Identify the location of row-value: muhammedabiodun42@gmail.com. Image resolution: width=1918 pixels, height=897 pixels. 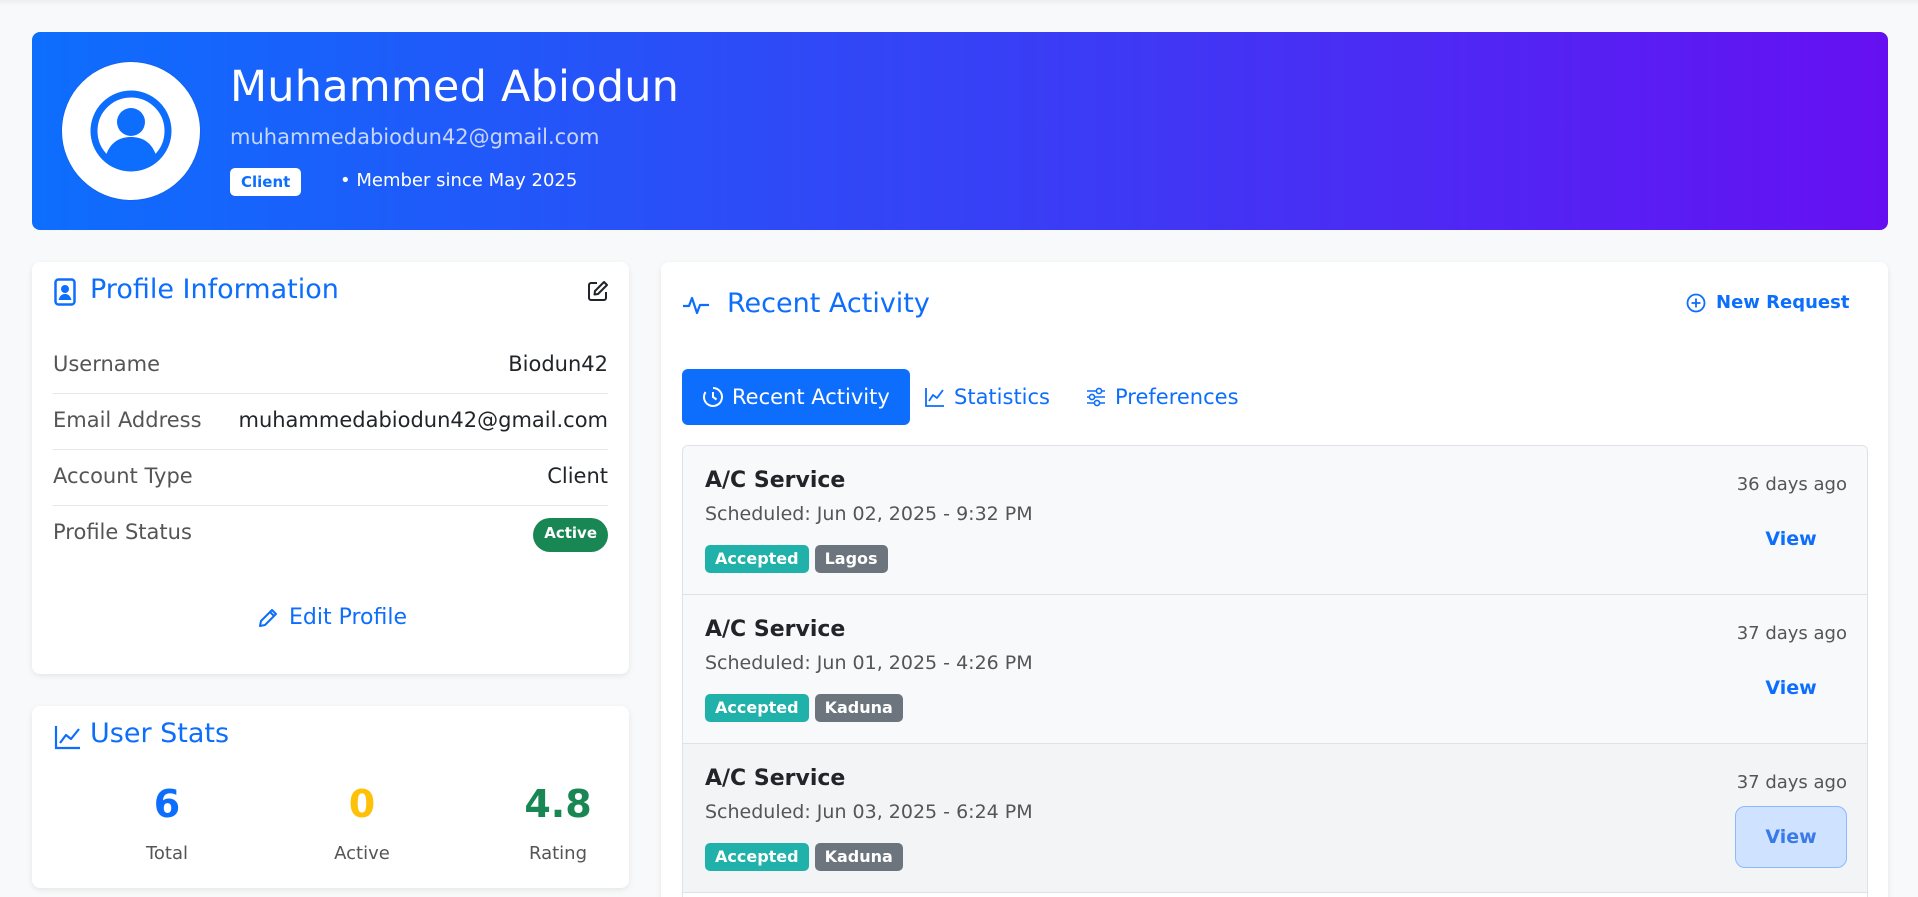
(423, 420).